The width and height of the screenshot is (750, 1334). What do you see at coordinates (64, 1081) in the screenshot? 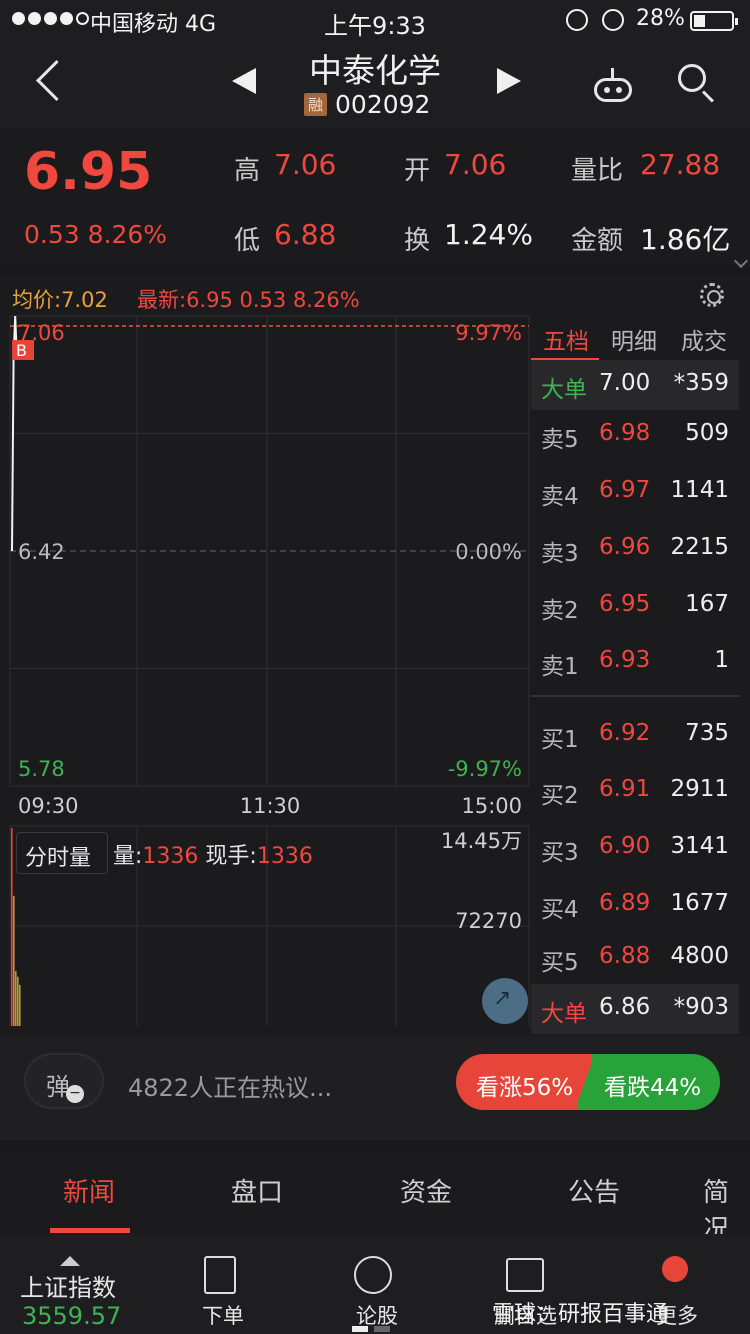
I see `danmu-toggle: 弹 −` at bounding box center [64, 1081].